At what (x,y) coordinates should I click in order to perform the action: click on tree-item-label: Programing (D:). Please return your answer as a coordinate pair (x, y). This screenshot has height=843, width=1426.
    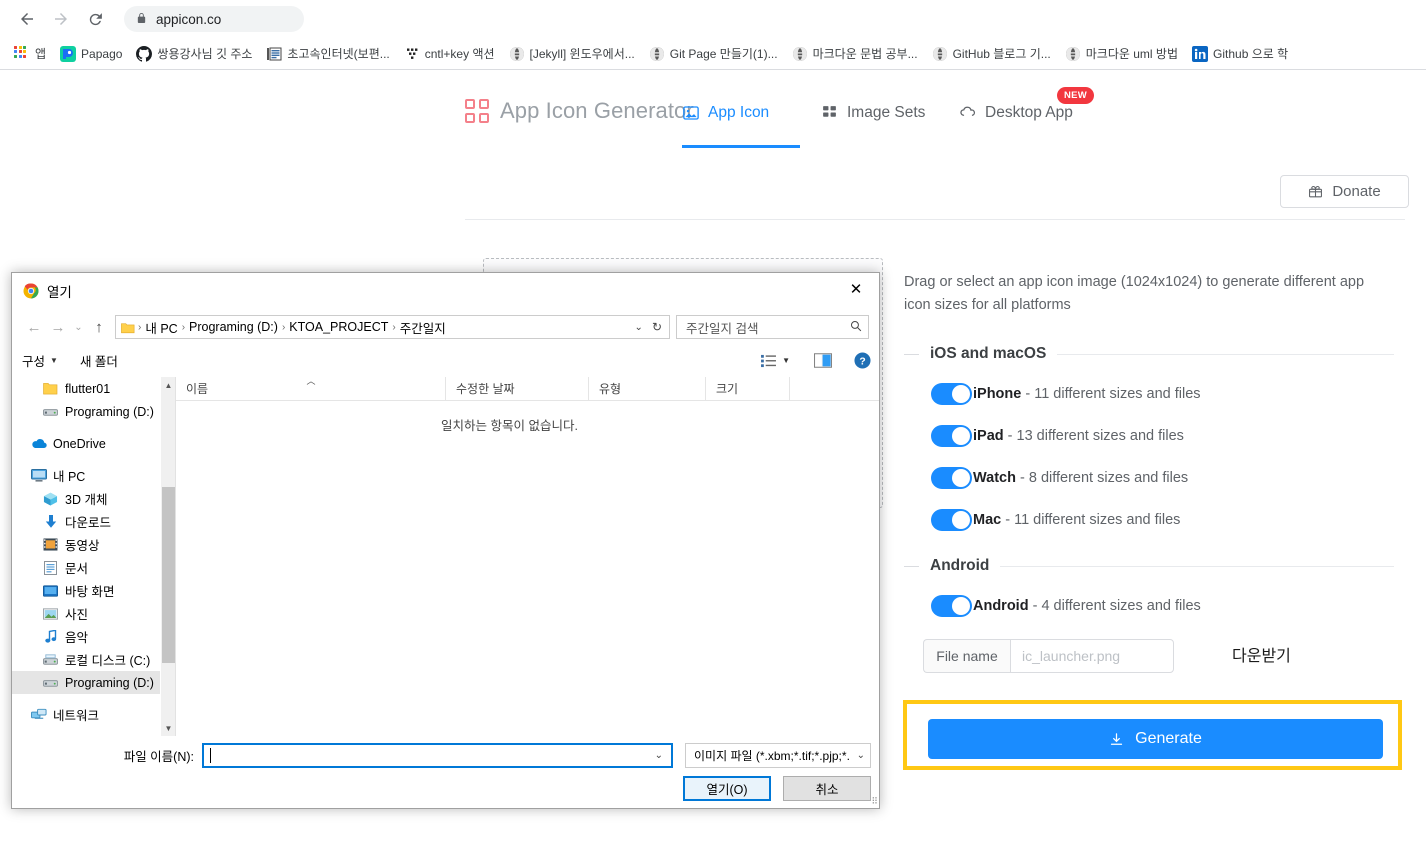
    Looking at the image, I should click on (109, 682).